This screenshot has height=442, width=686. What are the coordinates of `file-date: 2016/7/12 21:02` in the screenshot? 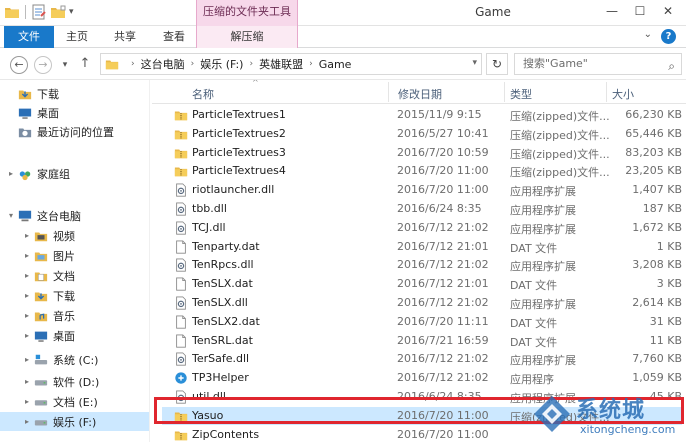 It's located at (443, 302).